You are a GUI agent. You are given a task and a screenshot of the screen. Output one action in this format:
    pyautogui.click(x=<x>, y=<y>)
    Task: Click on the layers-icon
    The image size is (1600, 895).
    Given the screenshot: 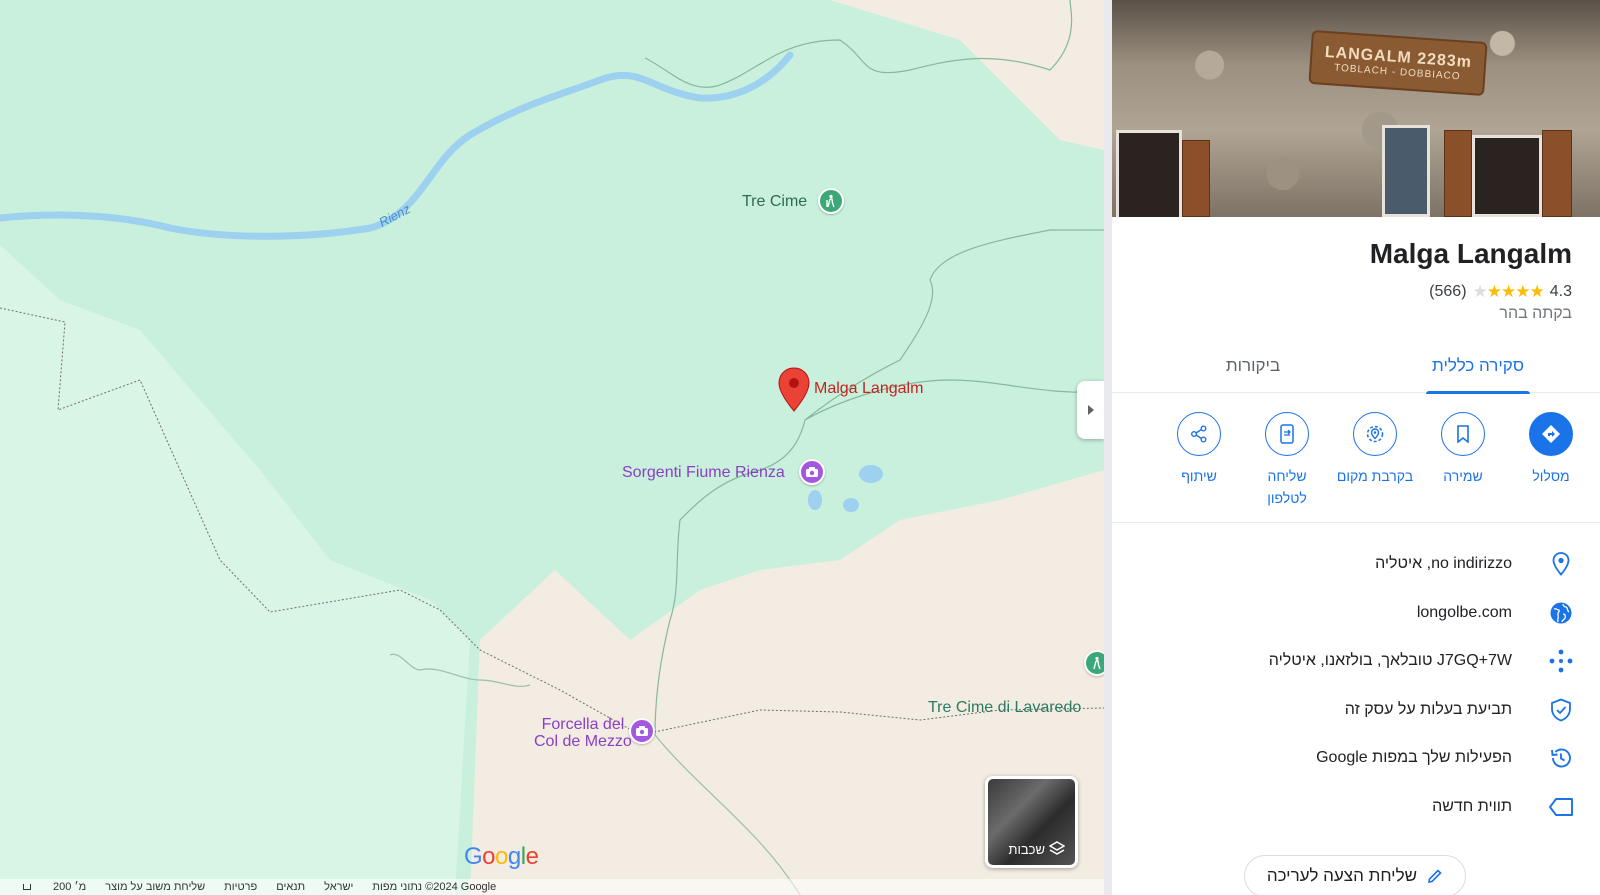 What is the action you would take?
    pyautogui.click(x=1057, y=848)
    